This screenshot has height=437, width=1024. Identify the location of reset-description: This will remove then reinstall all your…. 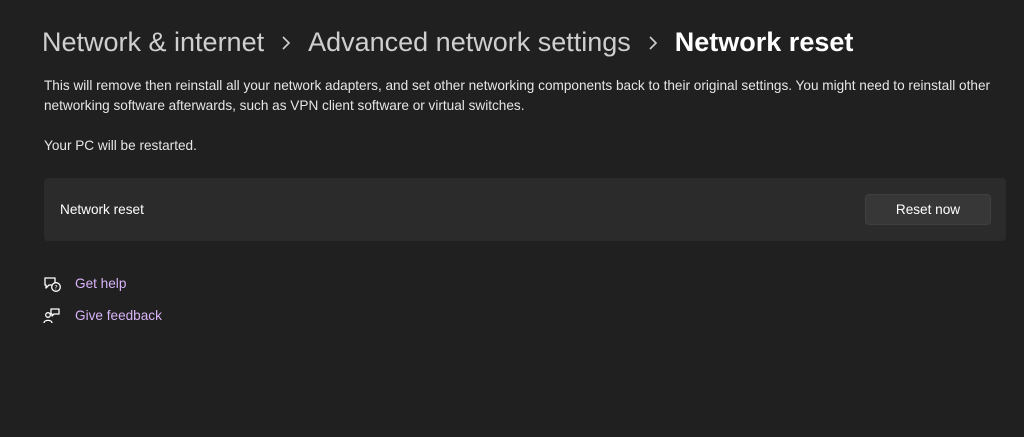
(517, 95).